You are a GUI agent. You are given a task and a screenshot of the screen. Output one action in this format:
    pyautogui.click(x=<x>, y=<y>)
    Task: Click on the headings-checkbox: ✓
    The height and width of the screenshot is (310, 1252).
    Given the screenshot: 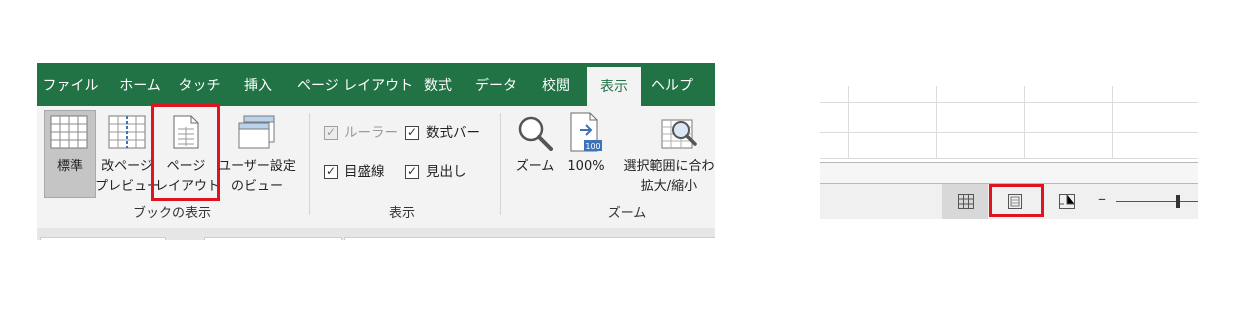 What is the action you would take?
    pyautogui.click(x=412, y=171)
    